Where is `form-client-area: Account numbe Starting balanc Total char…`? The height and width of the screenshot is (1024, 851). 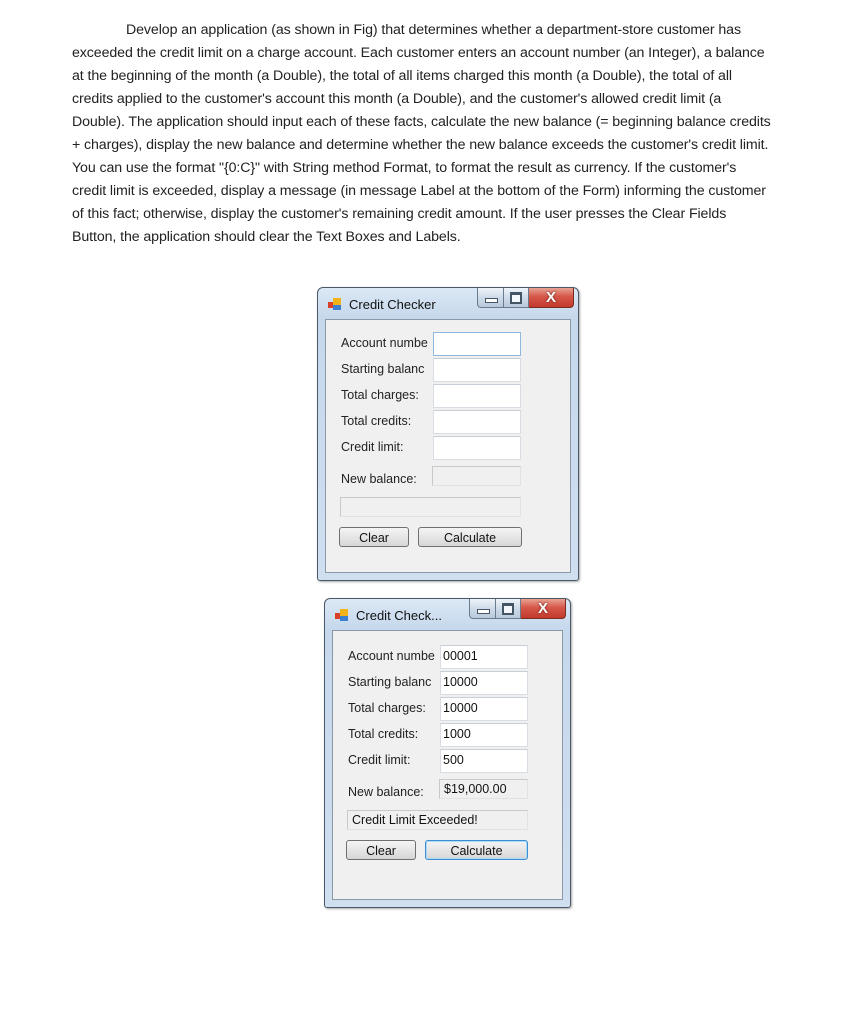 form-client-area: Account numbe Starting balanc Total char… is located at coordinates (448, 446).